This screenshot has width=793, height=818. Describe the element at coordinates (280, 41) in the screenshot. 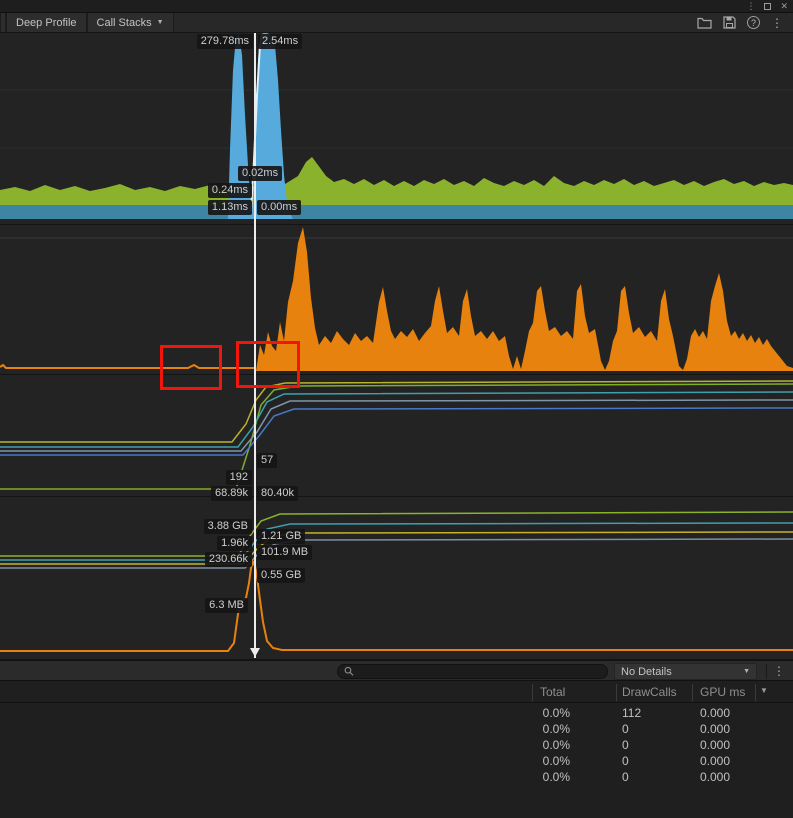

I see `cpu-peak-right-label: 2.54ms` at that location.